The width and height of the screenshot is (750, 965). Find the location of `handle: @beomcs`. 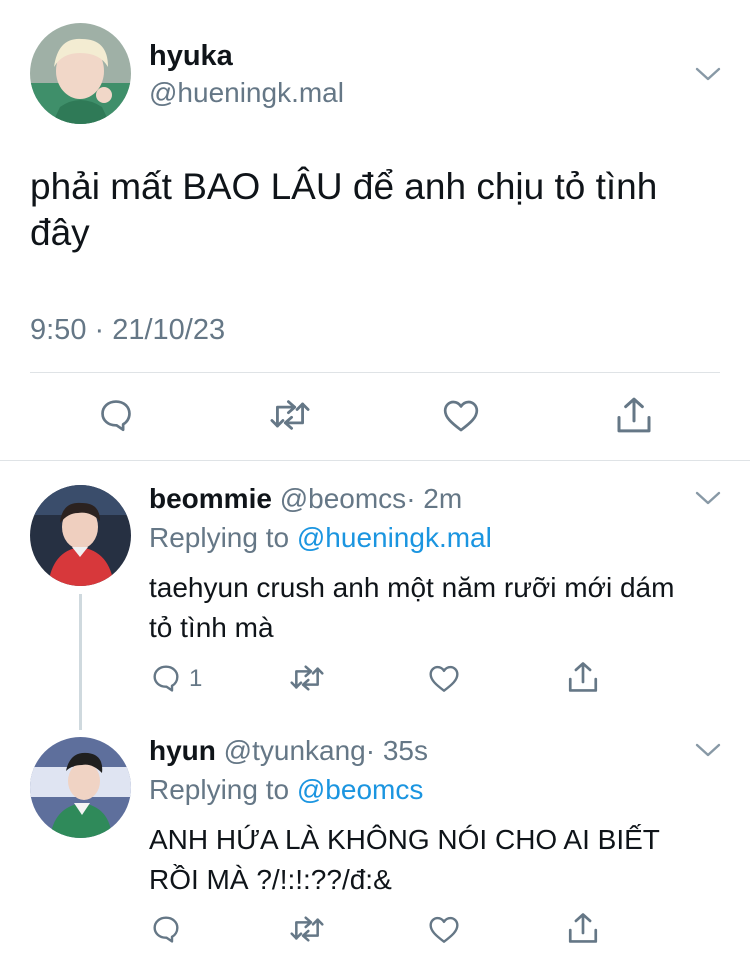

handle: @beomcs is located at coordinates (343, 498).